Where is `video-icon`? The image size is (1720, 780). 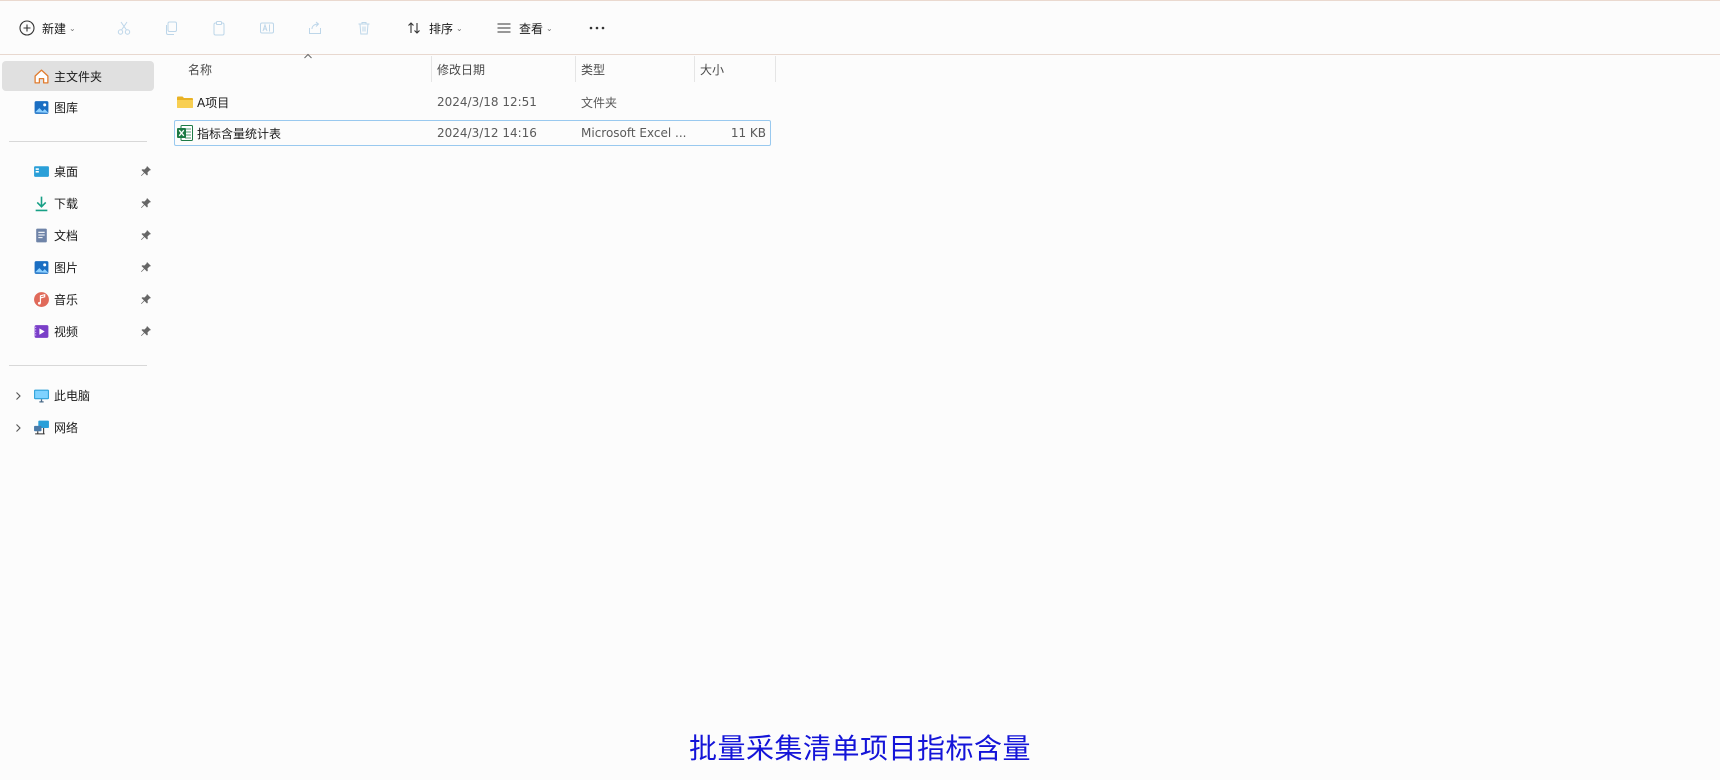 video-icon is located at coordinates (41, 331).